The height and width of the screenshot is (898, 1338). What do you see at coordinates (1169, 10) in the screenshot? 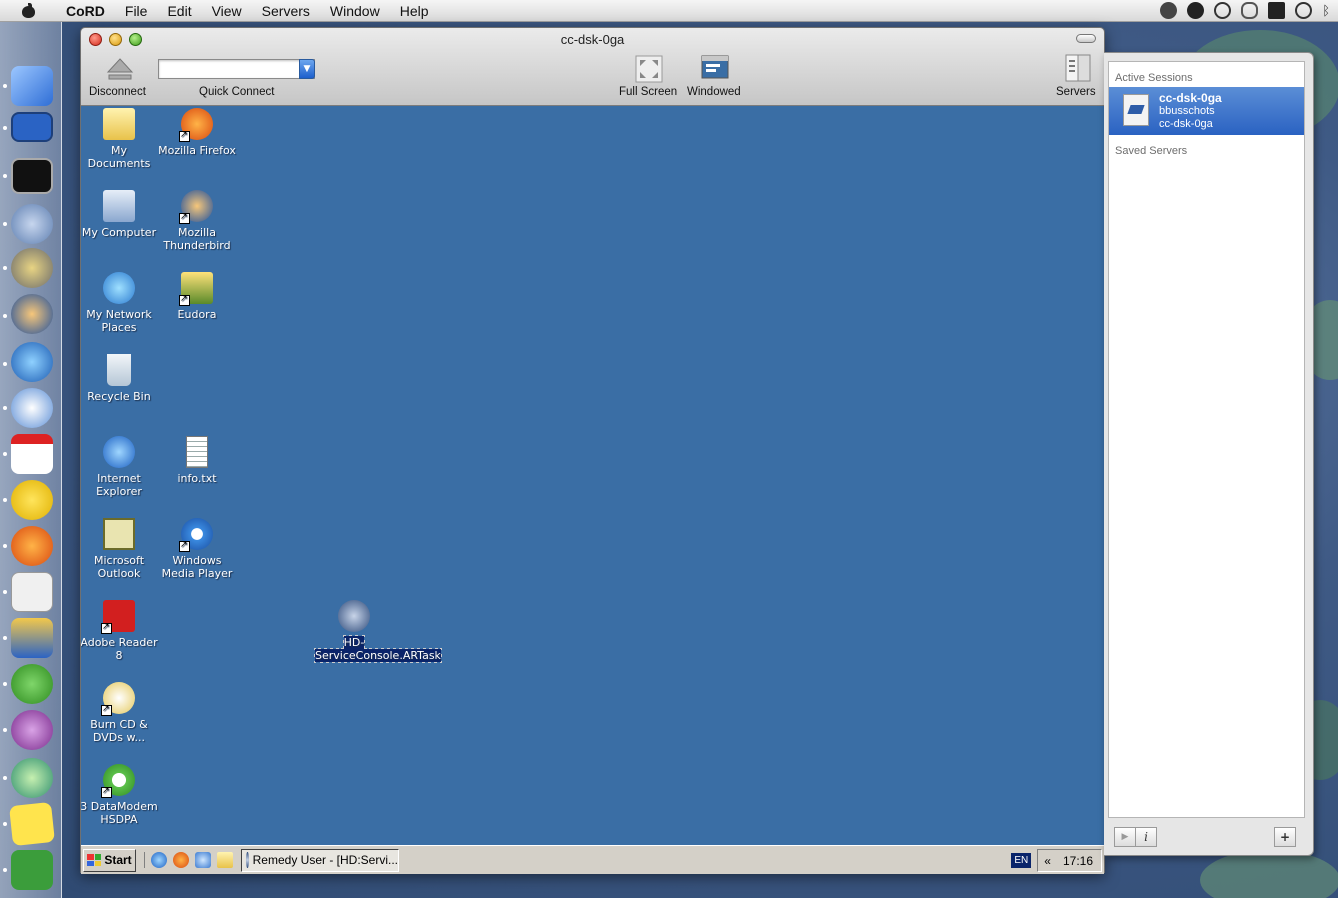
I see `webcam-icon` at bounding box center [1169, 10].